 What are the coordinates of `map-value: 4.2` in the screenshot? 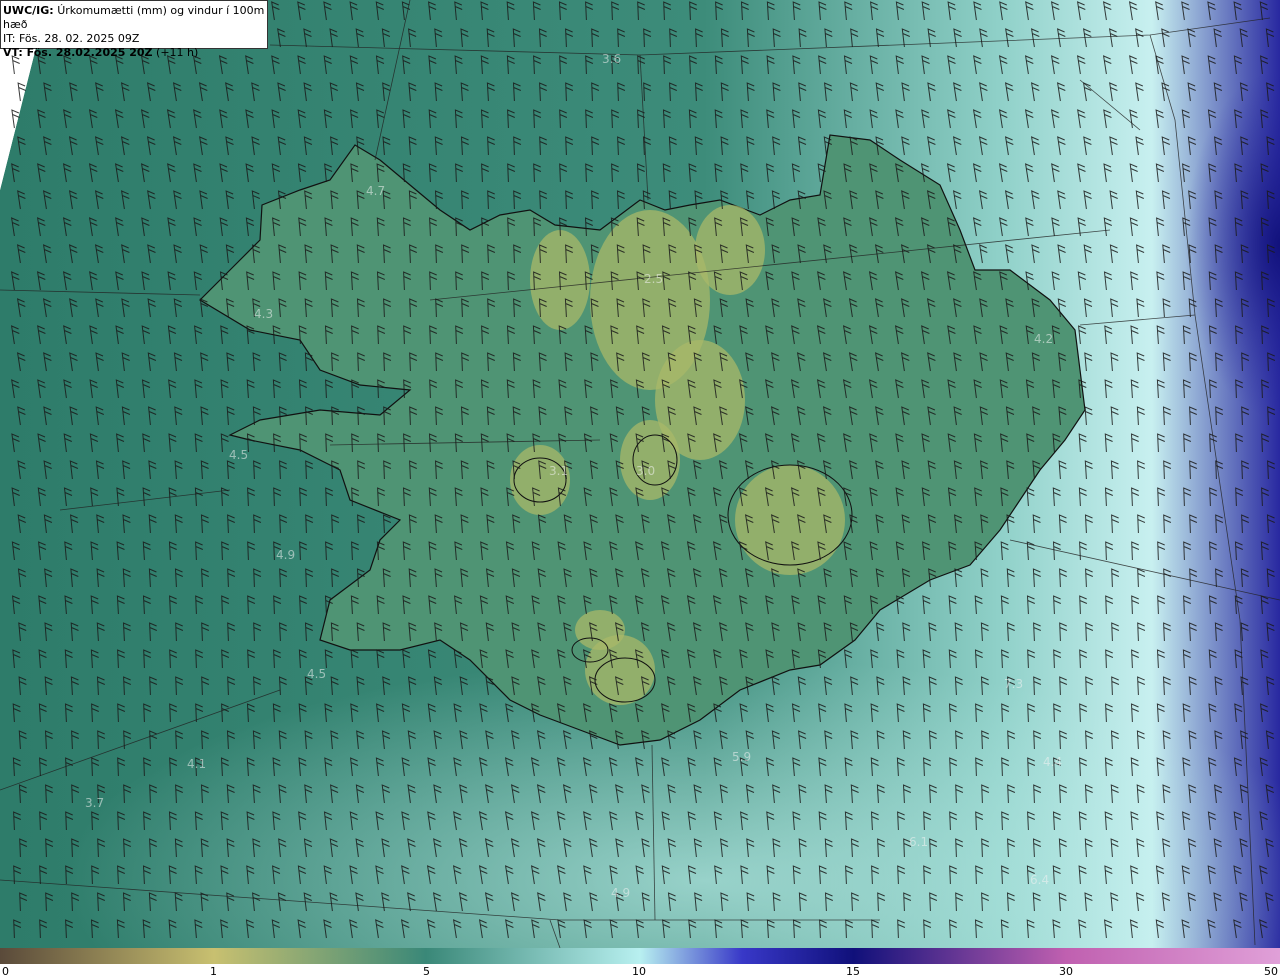 It's located at (1043, 339).